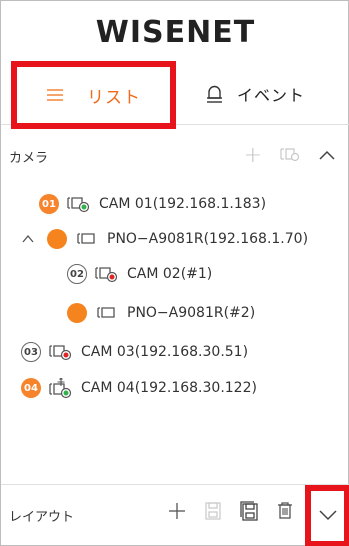  Describe the element at coordinates (165, 352) in the screenshot. I see `device-label: CAM 03(192.168.30.51)` at that location.